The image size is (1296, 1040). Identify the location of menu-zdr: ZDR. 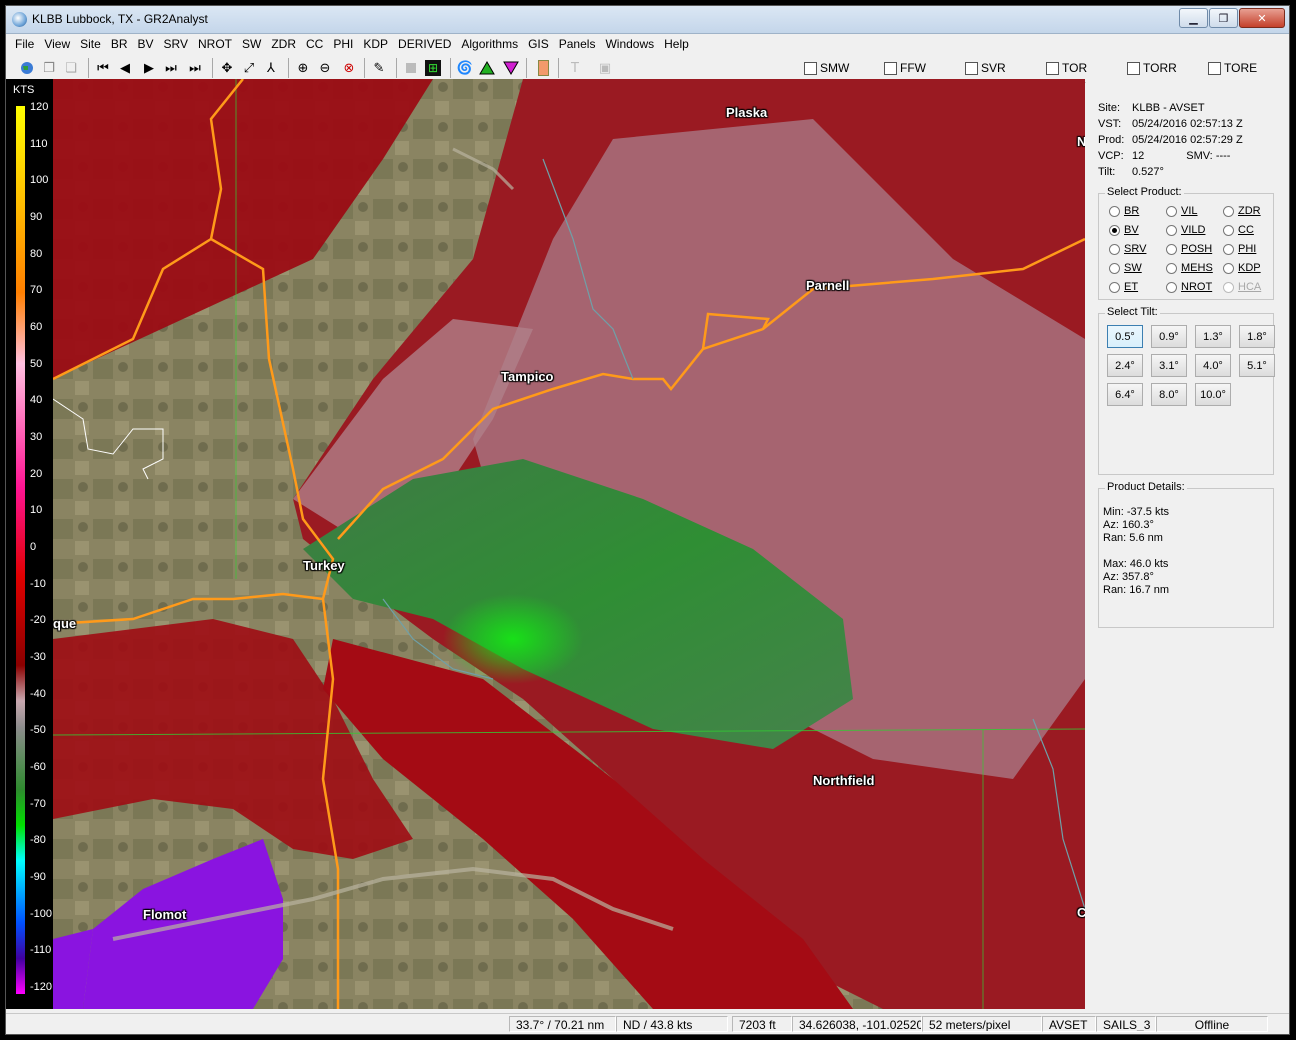
(283, 44).